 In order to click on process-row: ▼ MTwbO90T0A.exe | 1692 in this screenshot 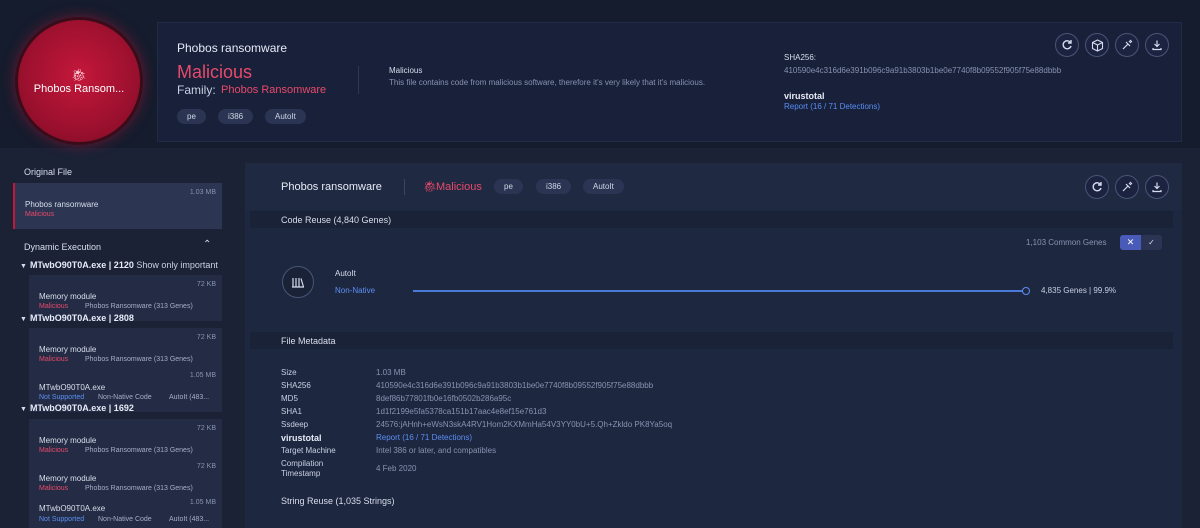, I will do `click(77, 408)`.